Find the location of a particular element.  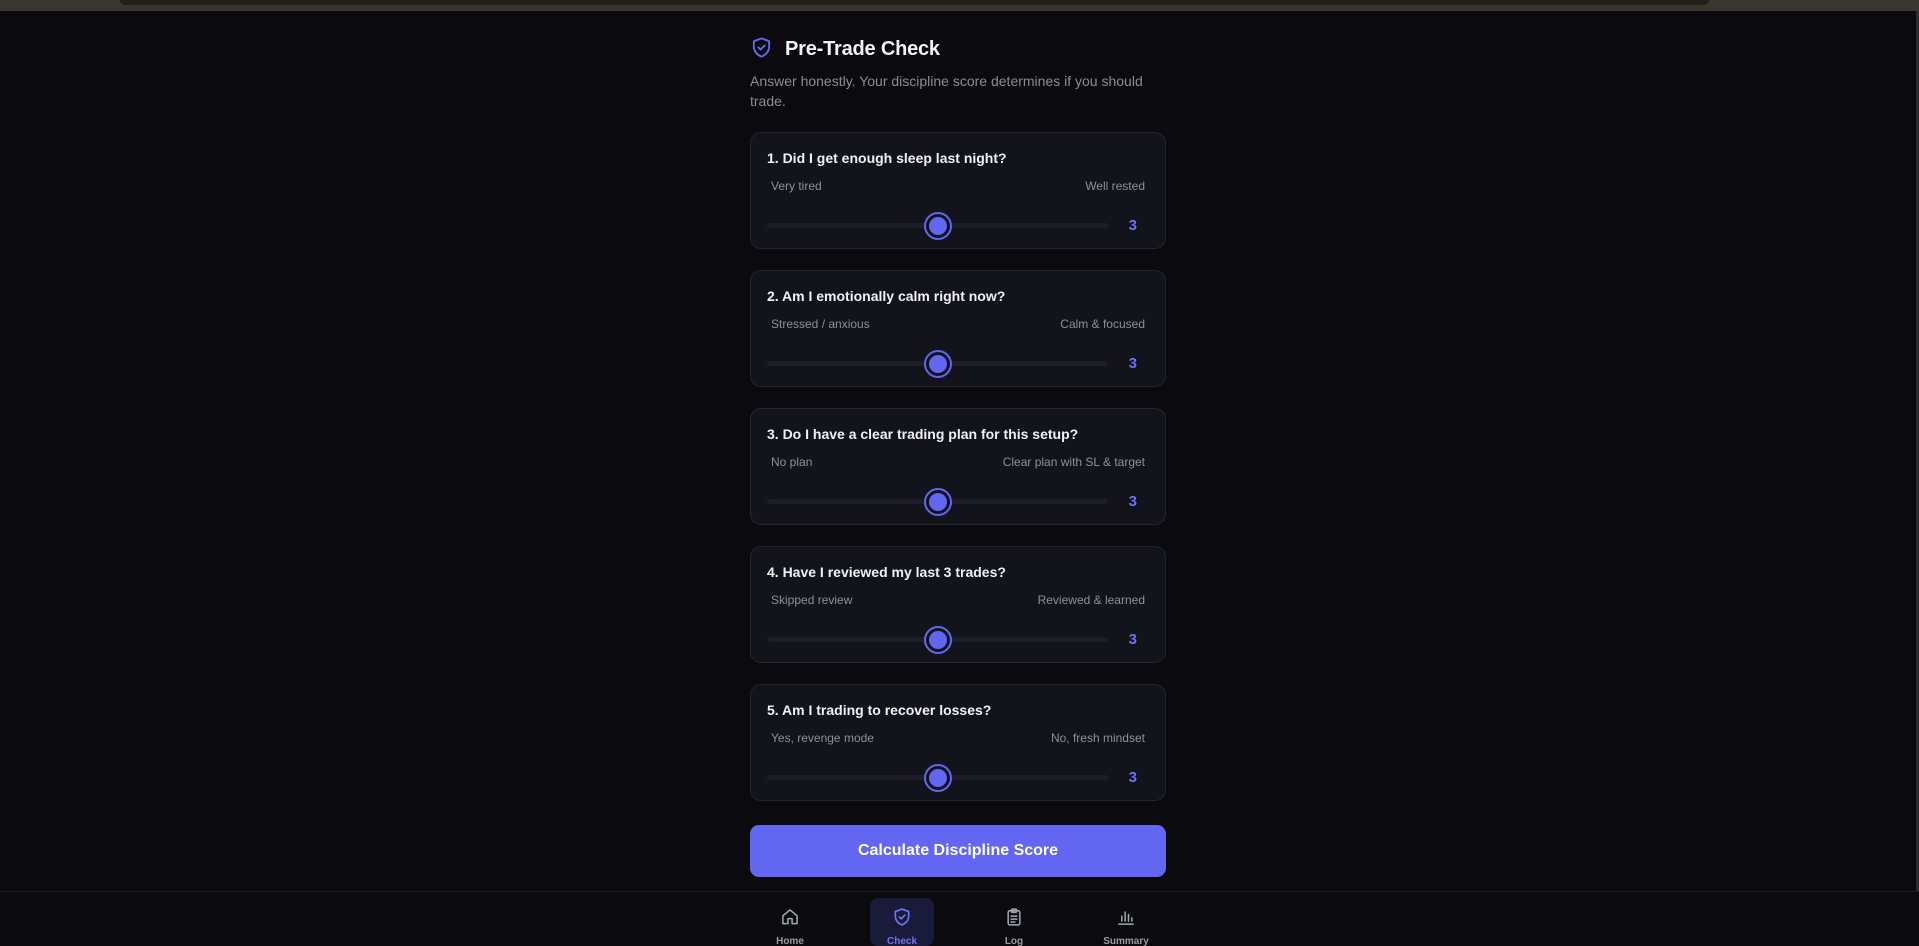

nav-item-summary: Summary is located at coordinates (1126, 922).